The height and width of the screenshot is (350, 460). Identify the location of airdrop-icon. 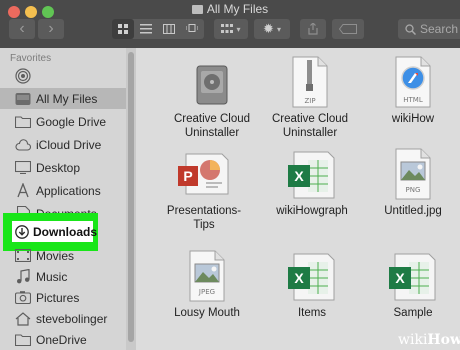
(23, 75).